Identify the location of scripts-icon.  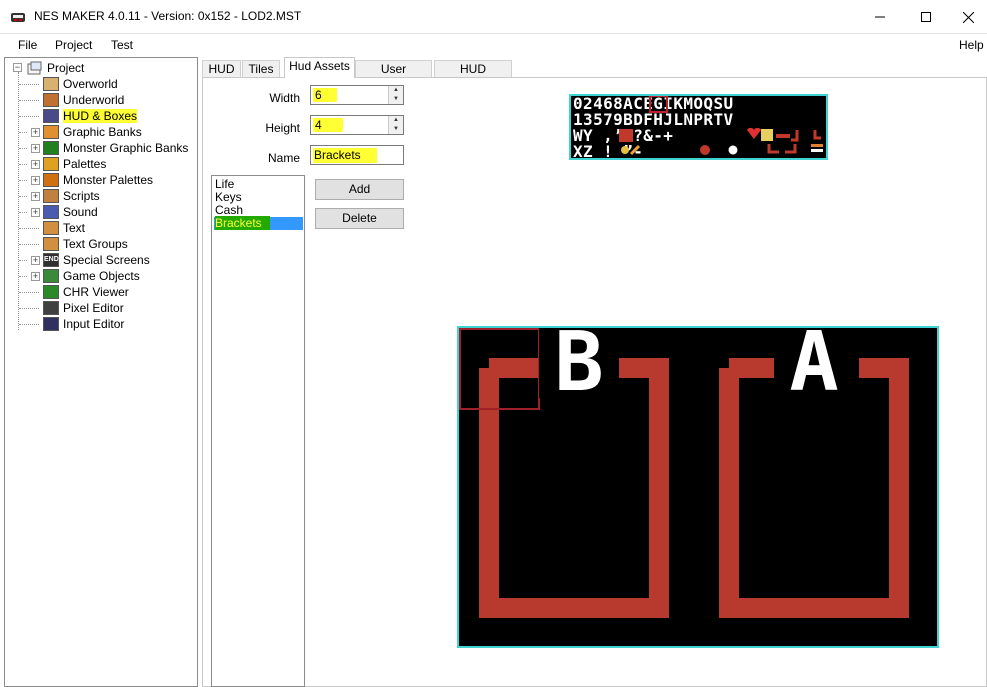
(51, 196).